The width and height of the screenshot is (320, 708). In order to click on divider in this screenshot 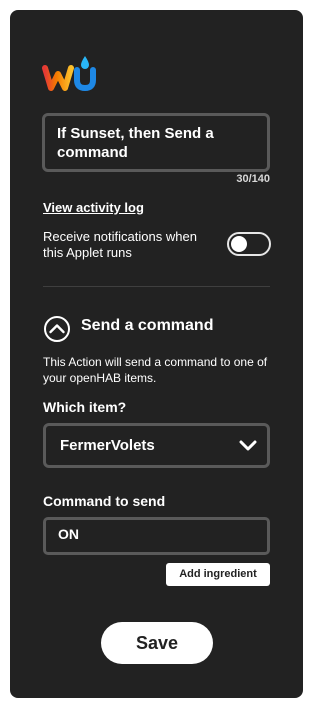, I will do `click(156, 286)`.